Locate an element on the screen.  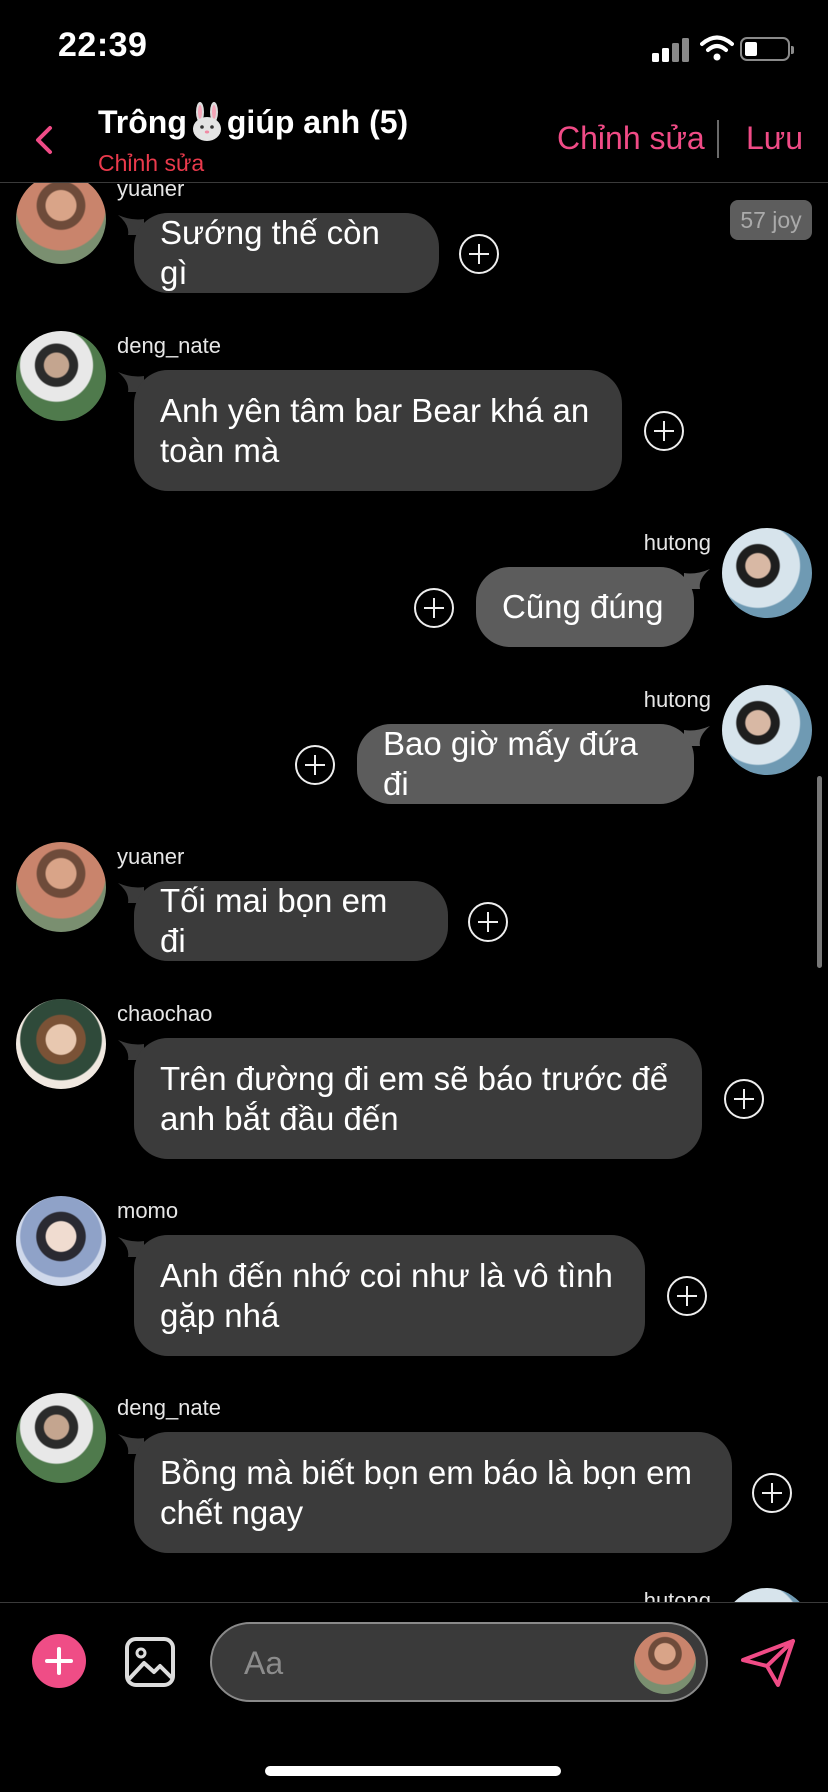
chat-subtitle: Chỉnh sửa is located at coordinates (151, 163).